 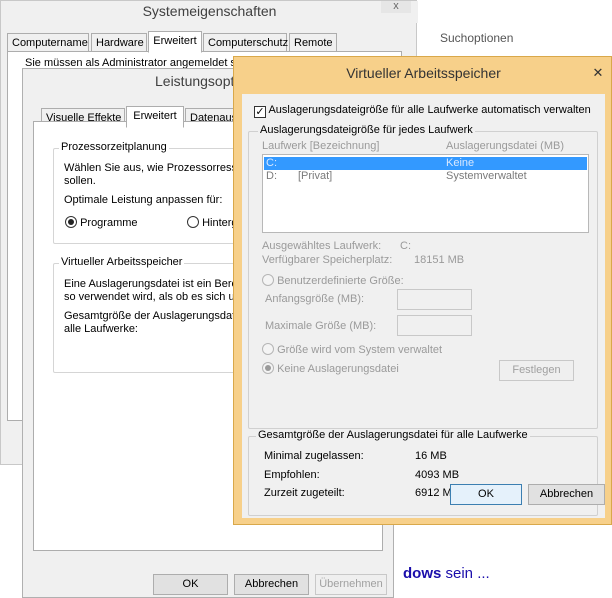 What do you see at coordinates (423, 73) in the screenshot?
I see `virtual-memory-title: Virtueller Arbeitsspeicher` at bounding box center [423, 73].